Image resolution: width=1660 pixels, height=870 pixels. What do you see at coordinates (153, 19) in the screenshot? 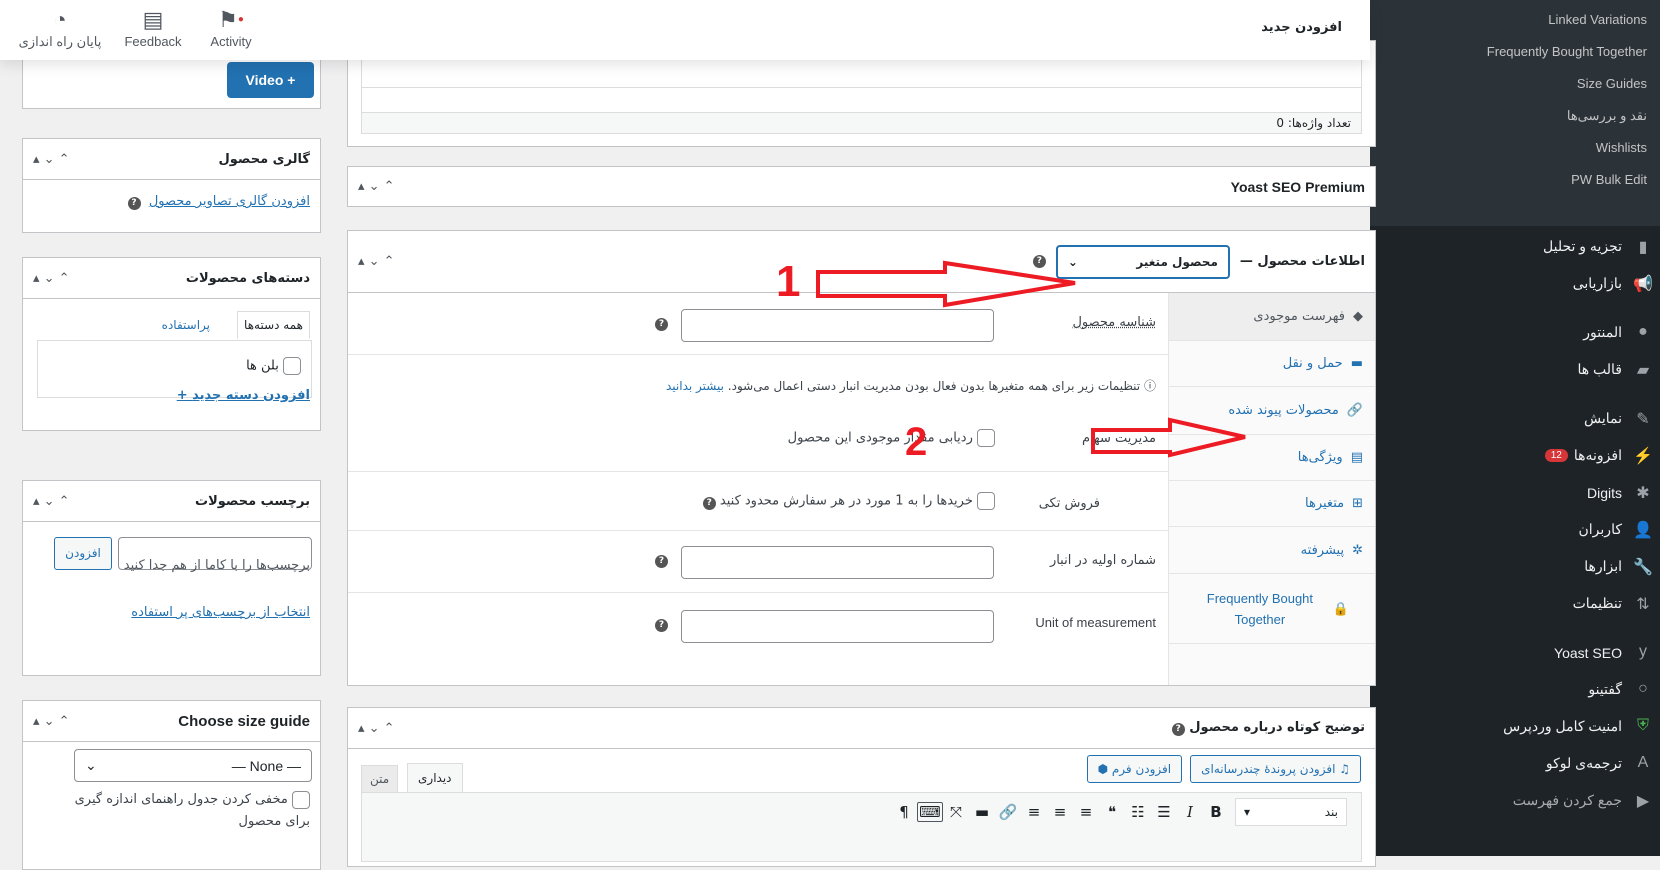
I see `feedback-icon: ▤` at bounding box center [153, 19].